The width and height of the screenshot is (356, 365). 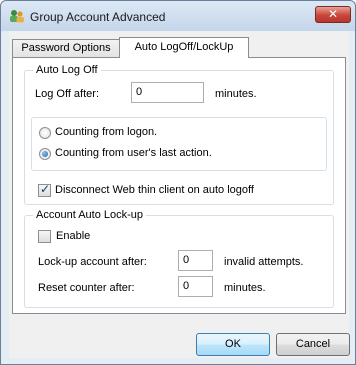 I want to click on counting-from-last-action-radio, so click(x=45, y=154).